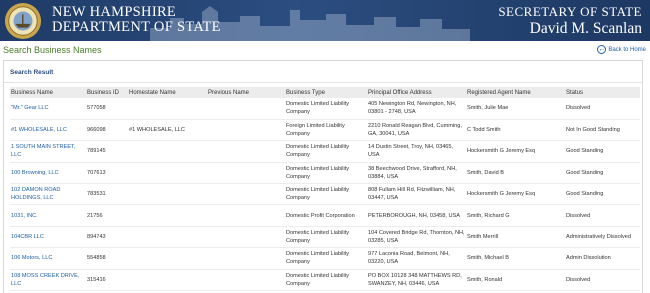 This screenshot has height=293, width=650. I want to click on business-id: 21756, so click(107, 215).